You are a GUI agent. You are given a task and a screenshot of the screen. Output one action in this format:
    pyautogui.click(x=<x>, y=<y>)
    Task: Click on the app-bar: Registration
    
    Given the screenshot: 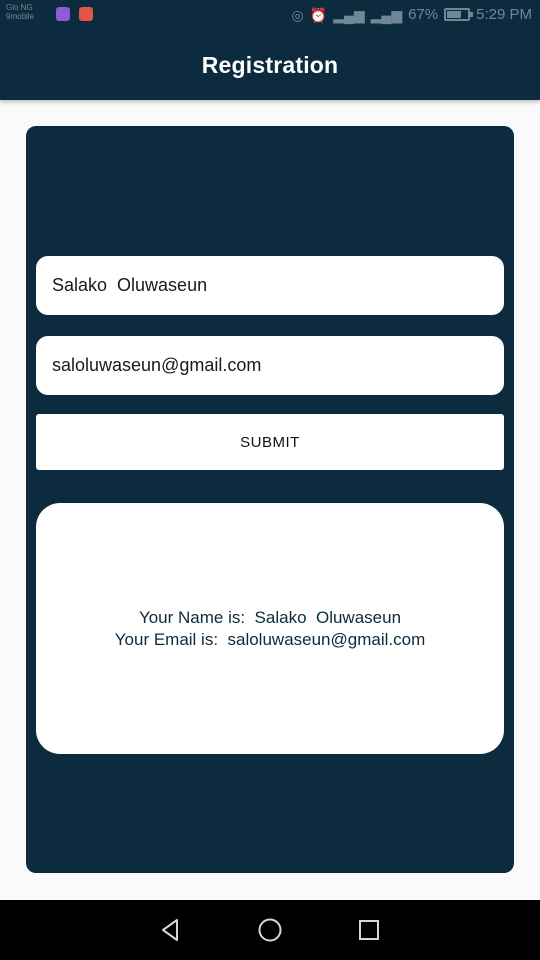 What is the action you would take?
    pyautogui.click(x=270, y=65)
    